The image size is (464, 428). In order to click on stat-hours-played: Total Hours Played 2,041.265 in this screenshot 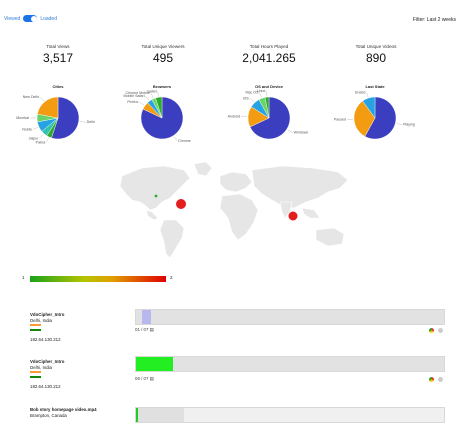, I will do `click(269, 54)`.